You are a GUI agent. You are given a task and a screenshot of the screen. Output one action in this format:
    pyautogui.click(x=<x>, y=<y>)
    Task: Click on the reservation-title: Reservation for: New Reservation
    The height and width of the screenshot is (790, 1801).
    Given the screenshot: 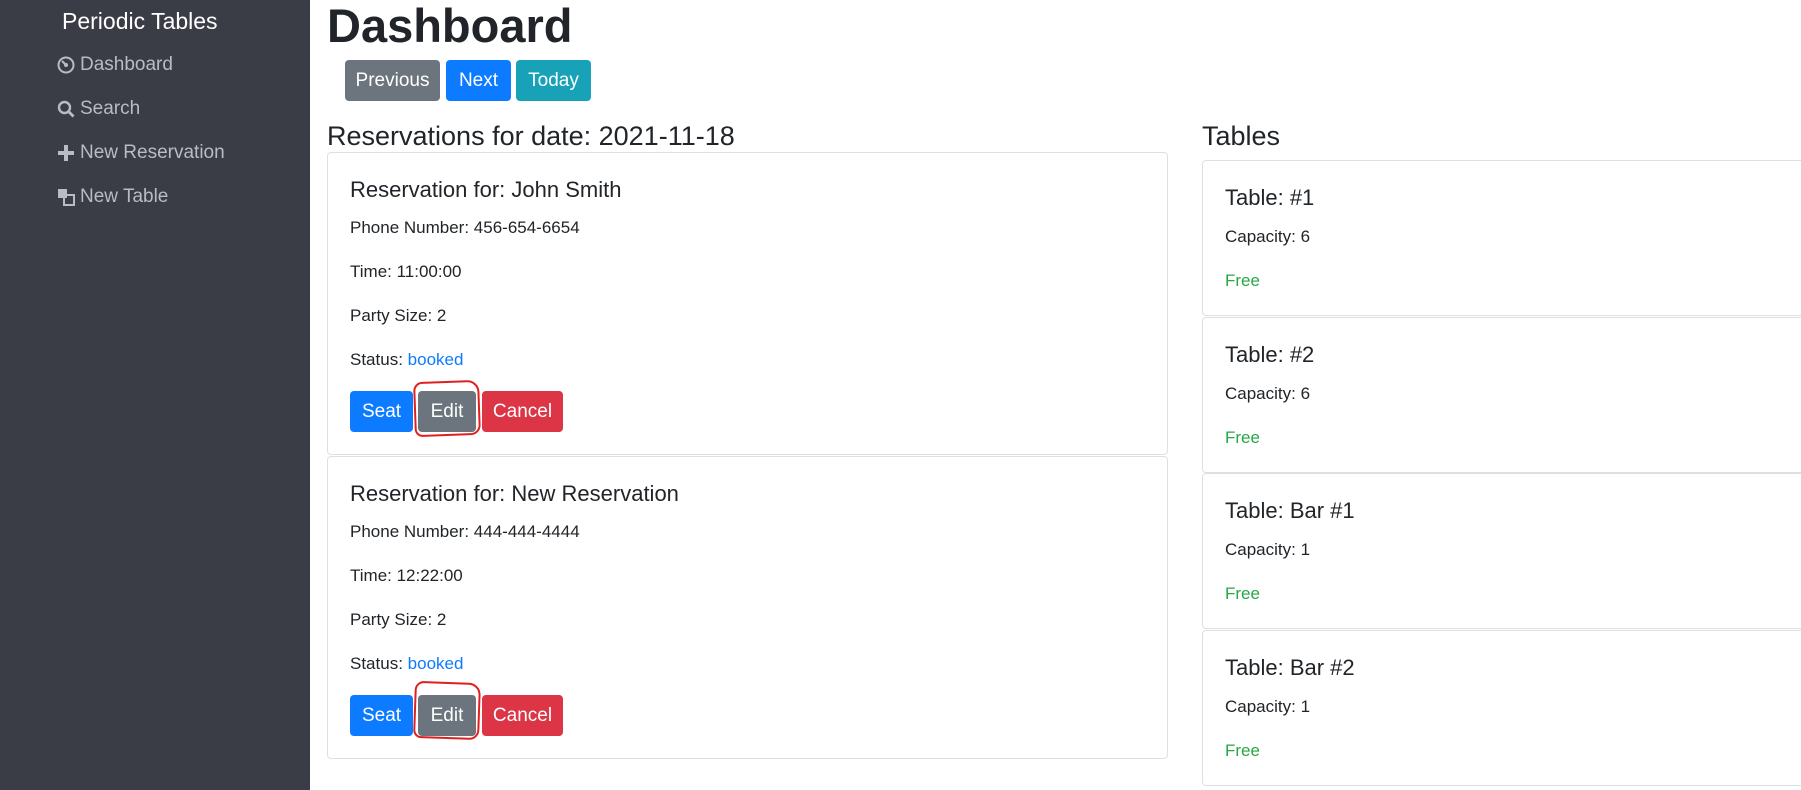 What is the action you would take?
    pyautogui.click(x=514, y=493)
    